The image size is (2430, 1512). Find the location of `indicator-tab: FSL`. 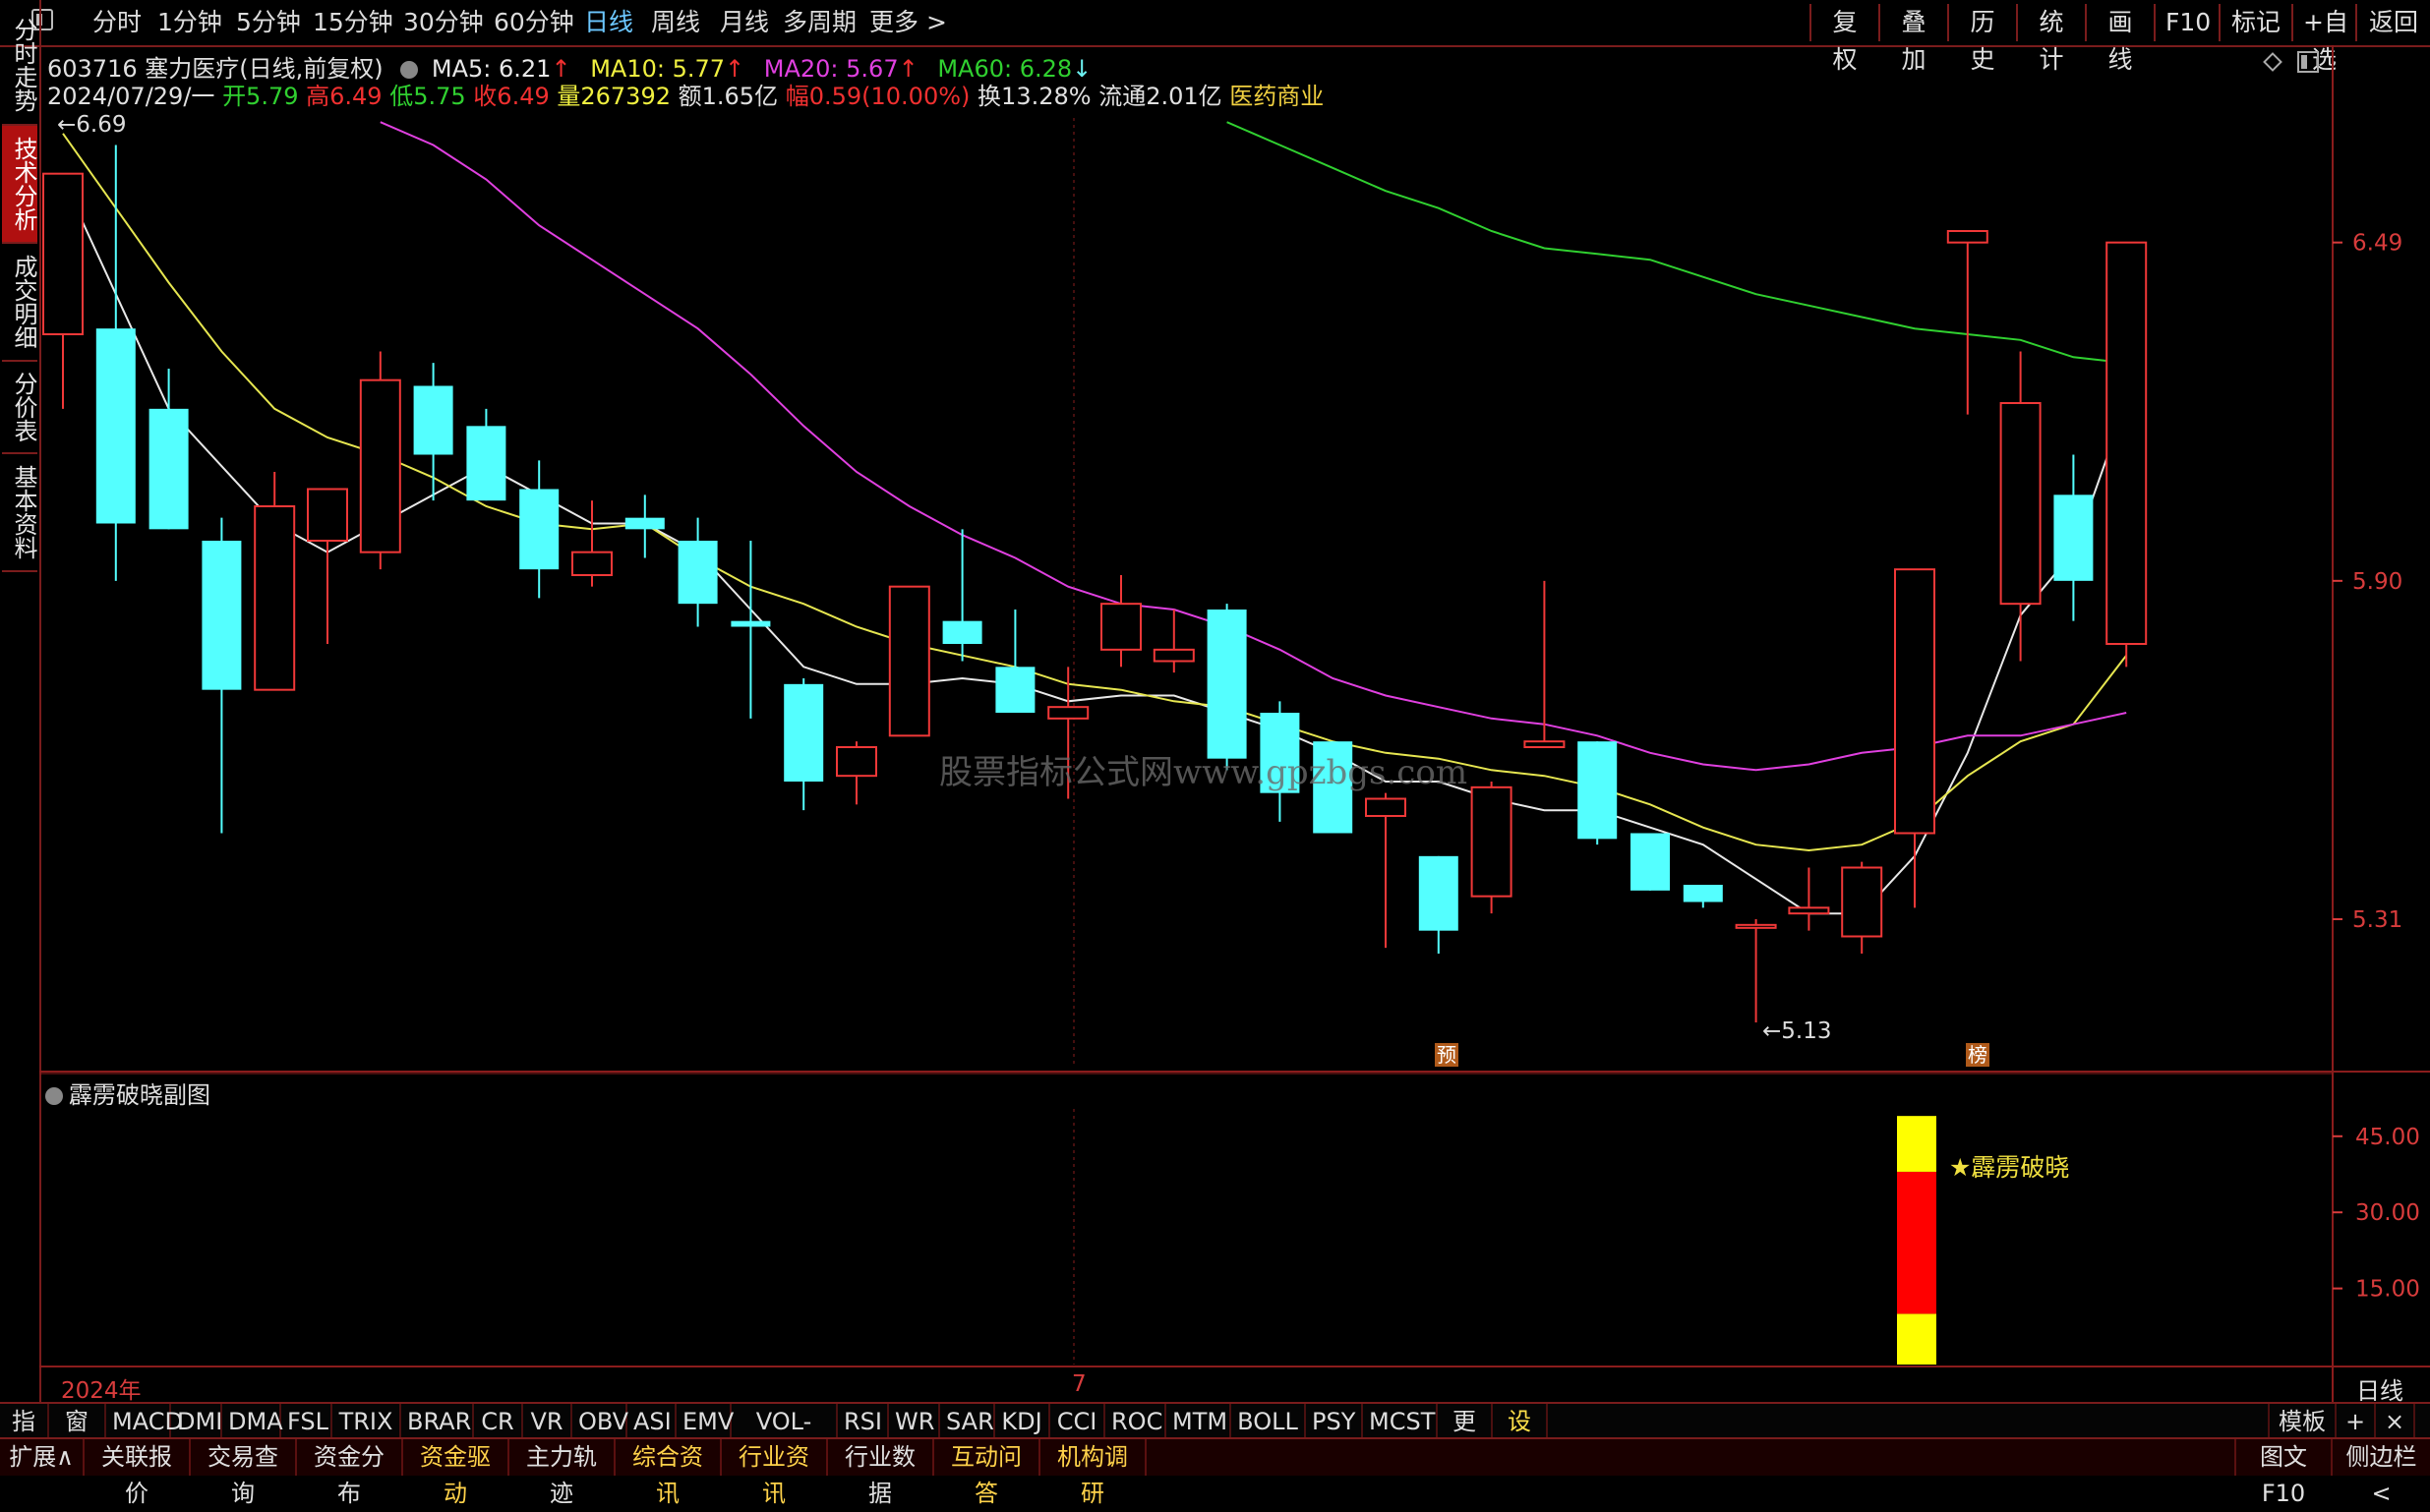

indicator-tab: FSL is located at coordinates (306, 1421).